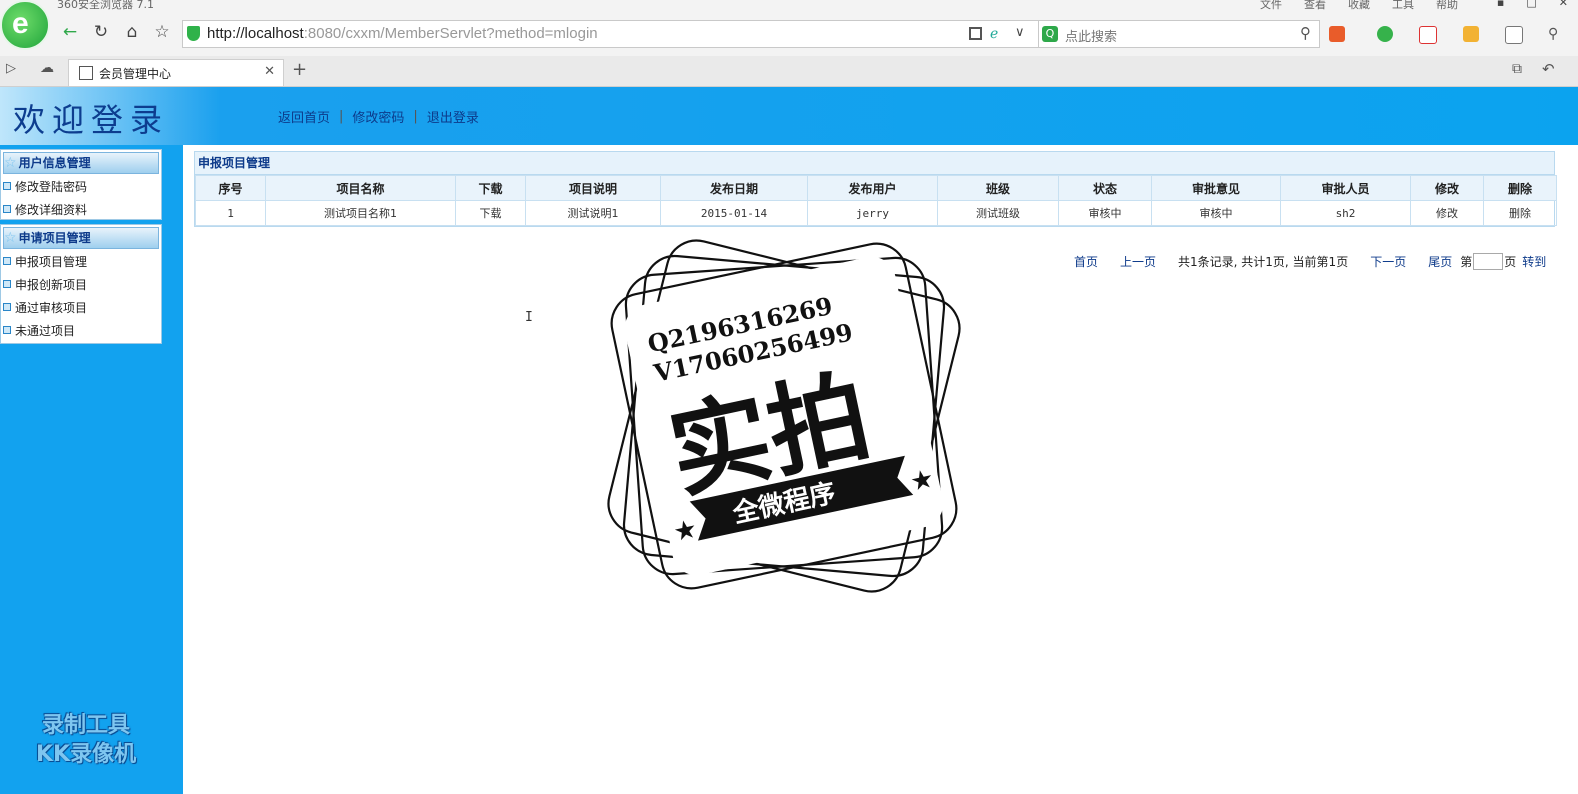 This screenshot has width=1578, height=794. Describe the element at coordinates (176, 72) in the screenshot. I see `tab-member-center: 会员管理中心 ✕` at that location.